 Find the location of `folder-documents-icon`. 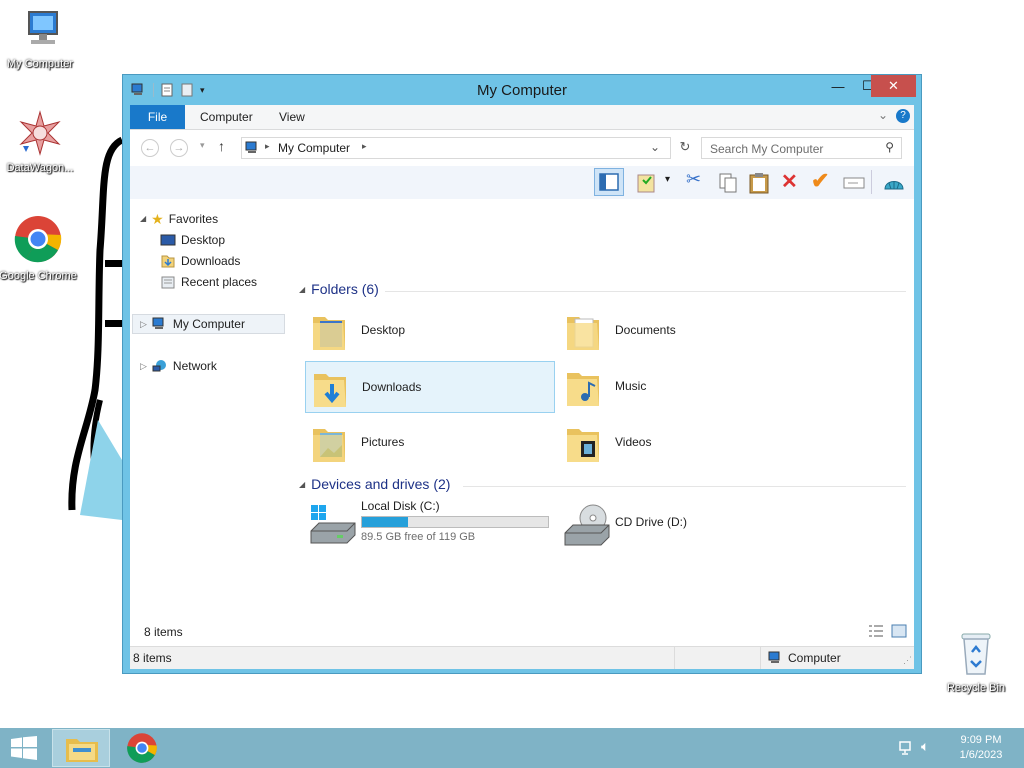

folder-documents-icon is located at coordinates (583, 333).